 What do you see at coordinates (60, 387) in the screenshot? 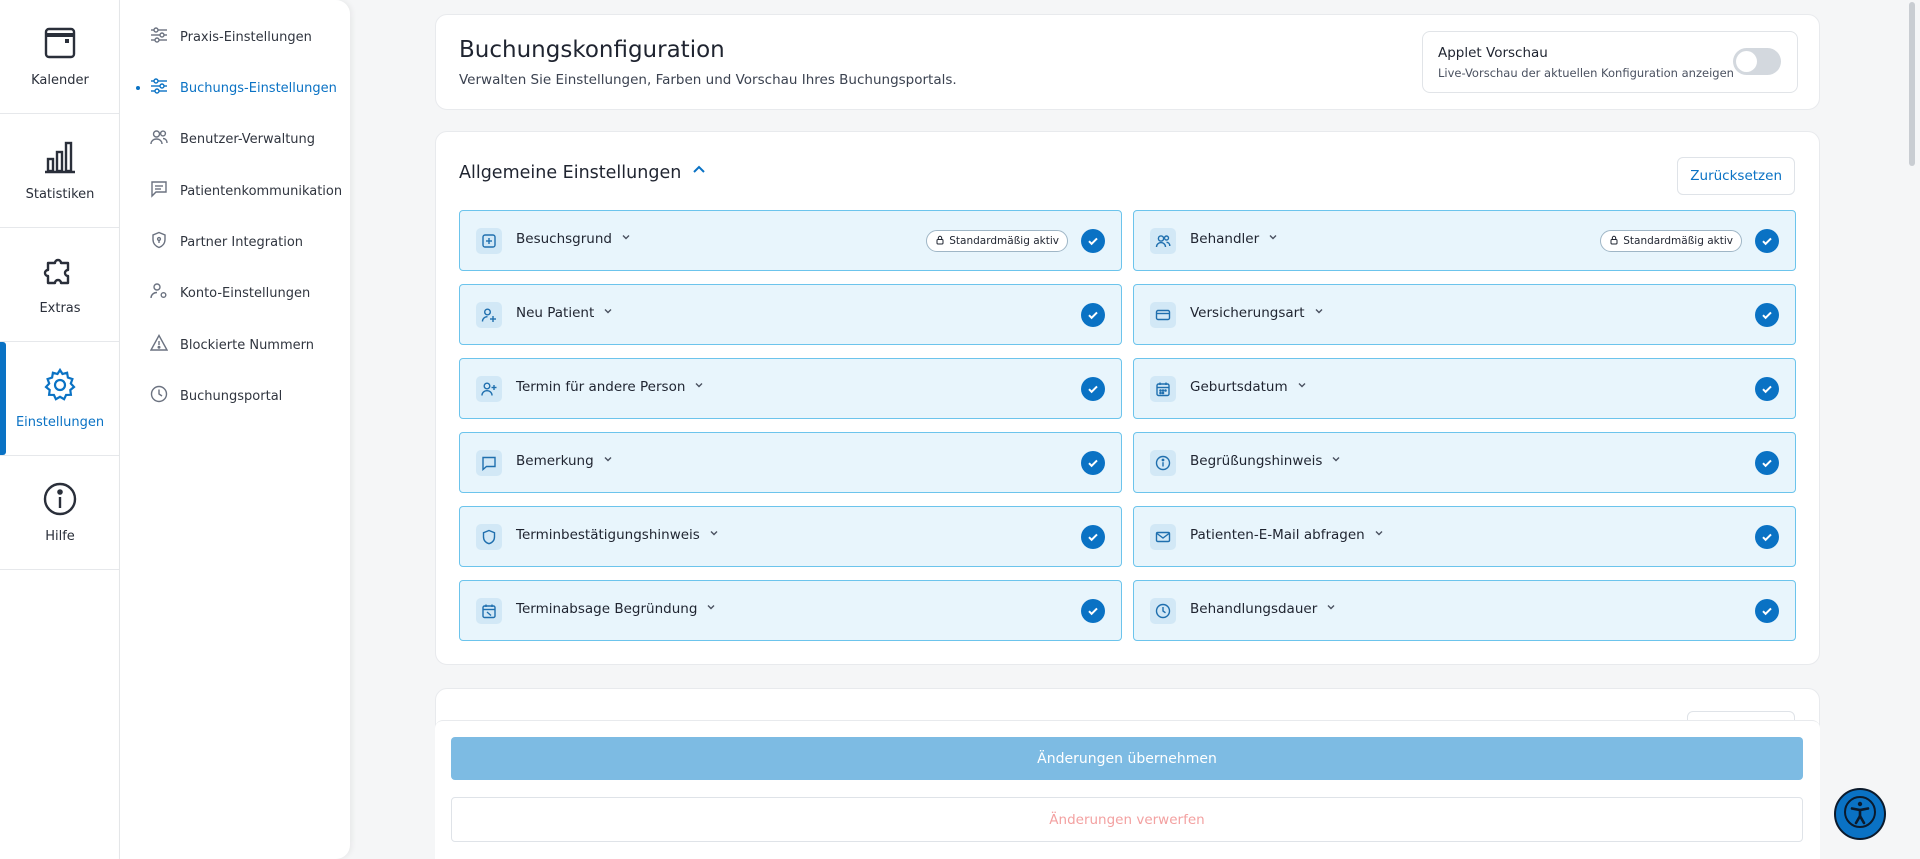
I see `gear-icon` at bounding box center [60, 387].